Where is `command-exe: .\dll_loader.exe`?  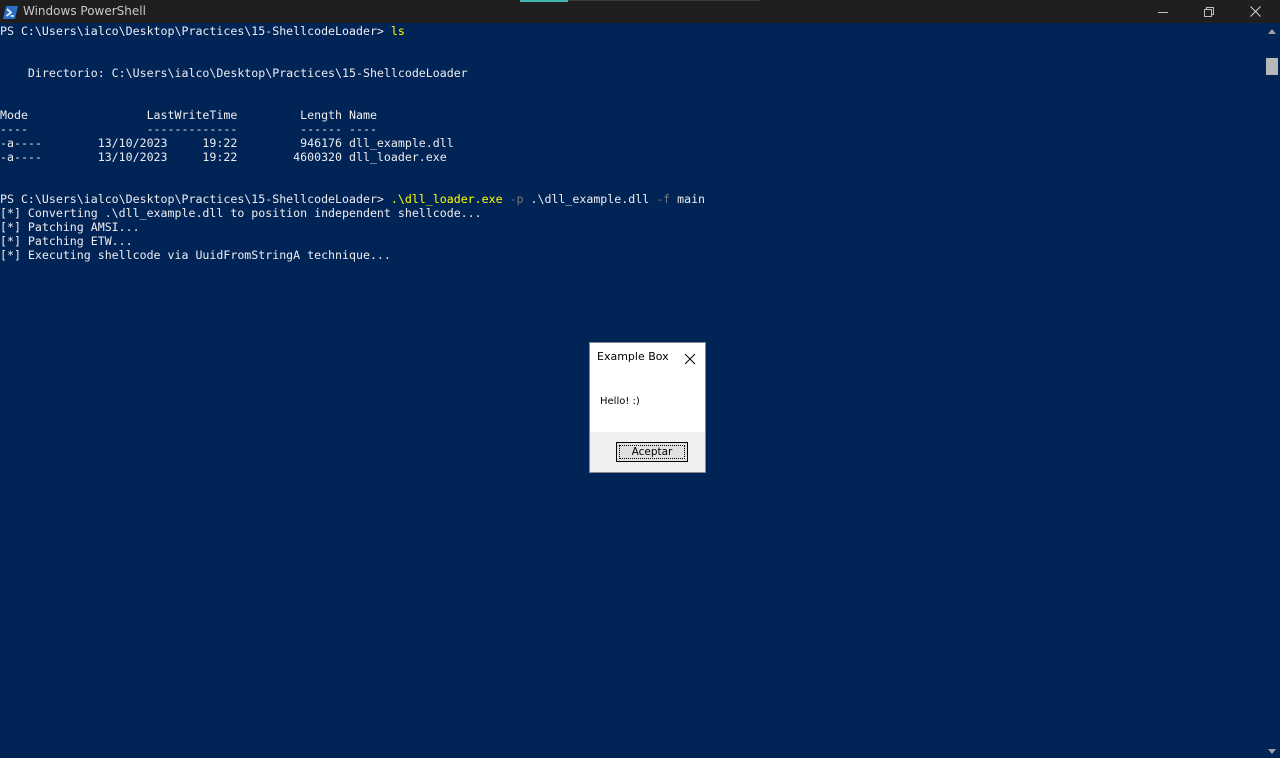
command-exe: .\dll_loader.exe is located at coordinates (446, 199).